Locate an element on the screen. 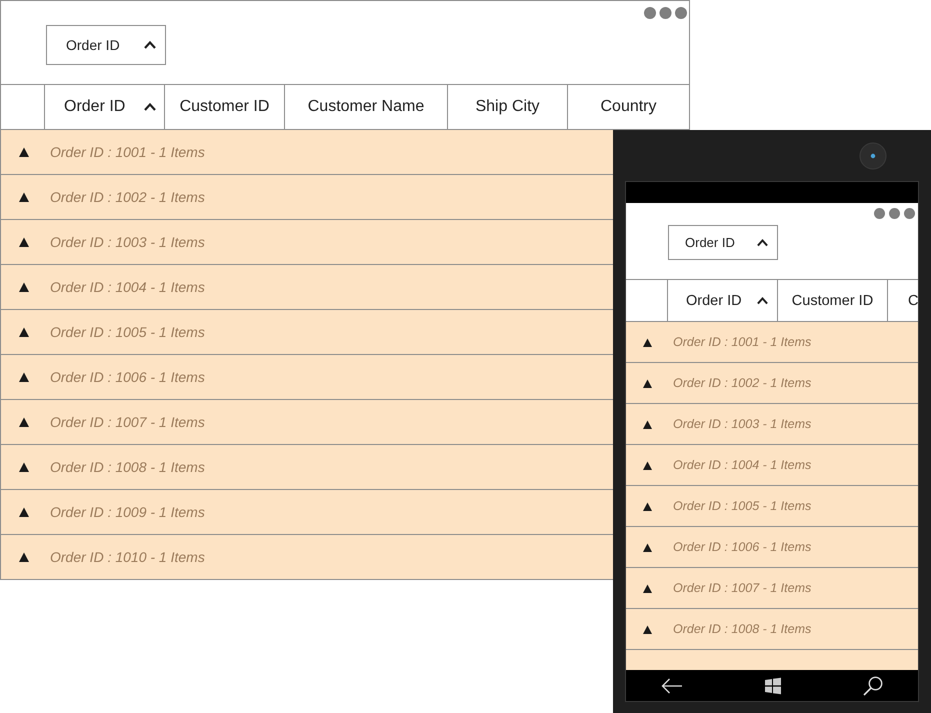  column-header: Country is located at coordinates (628, 107).